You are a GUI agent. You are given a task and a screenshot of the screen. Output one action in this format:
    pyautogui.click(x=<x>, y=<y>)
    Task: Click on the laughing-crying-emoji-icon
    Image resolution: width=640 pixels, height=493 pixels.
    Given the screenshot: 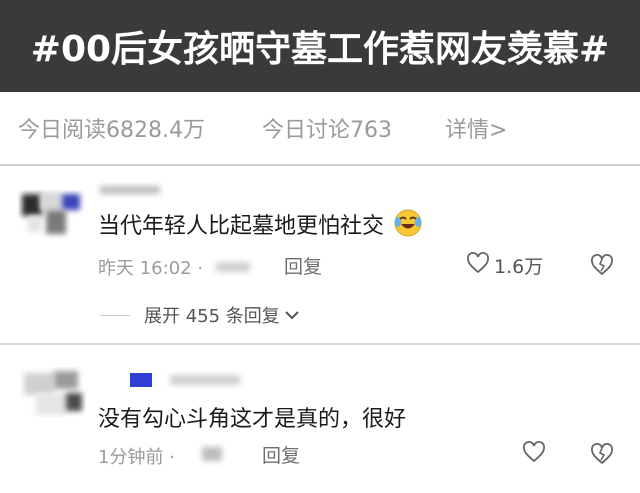 What is the action you would take?
    pyautogui.click(x=408, y=226)
    